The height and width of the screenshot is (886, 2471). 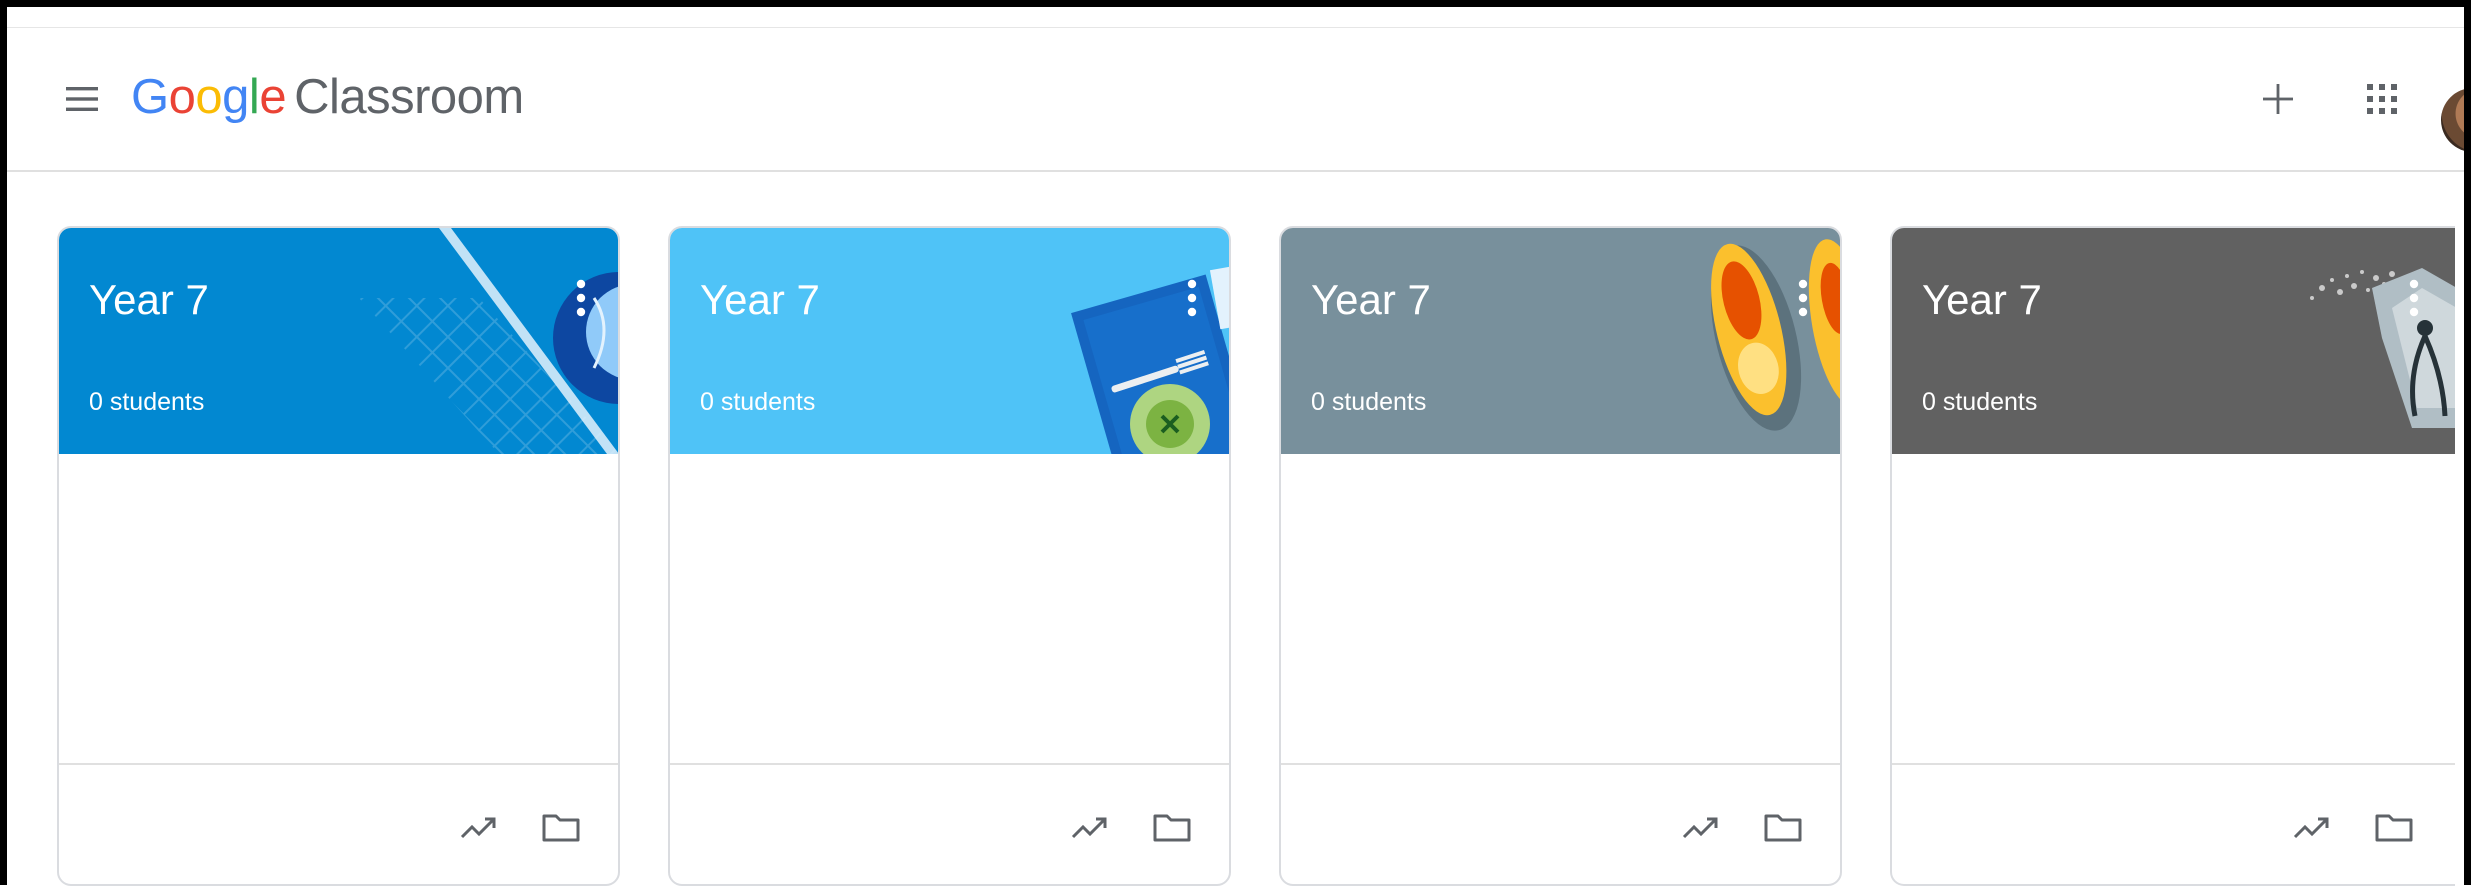 I want to click on food-illustration, so click(x=1150, y=360).